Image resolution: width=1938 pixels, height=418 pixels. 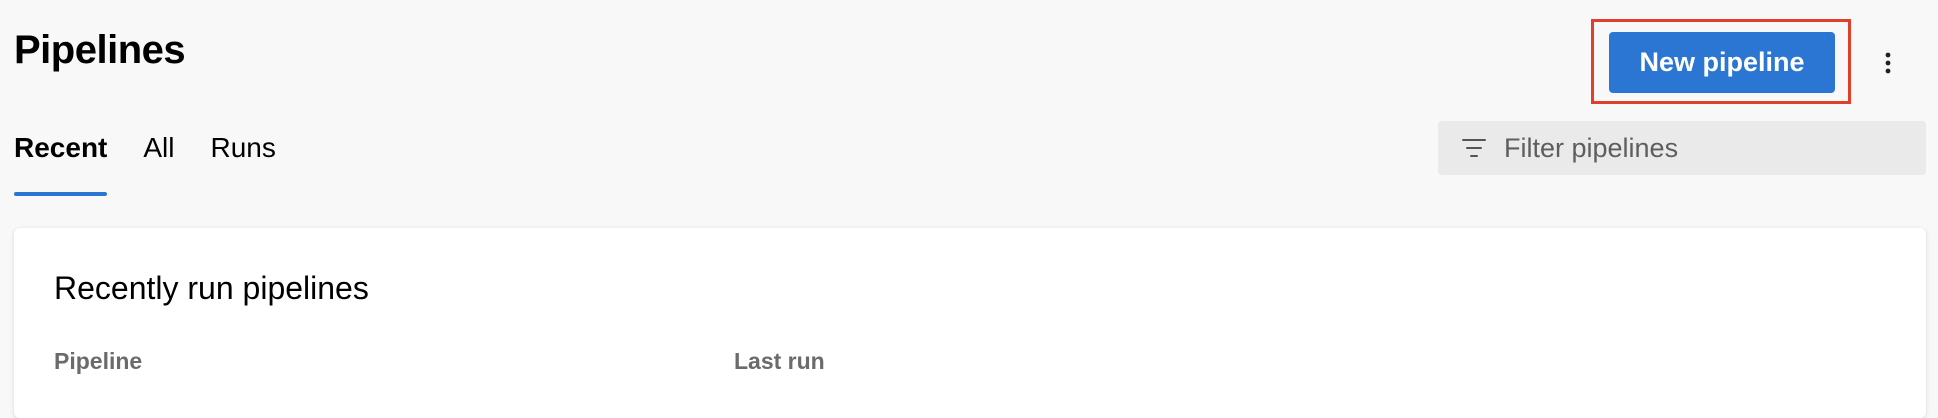 I want to click on tab-all: All, so click(x=158, y=162).